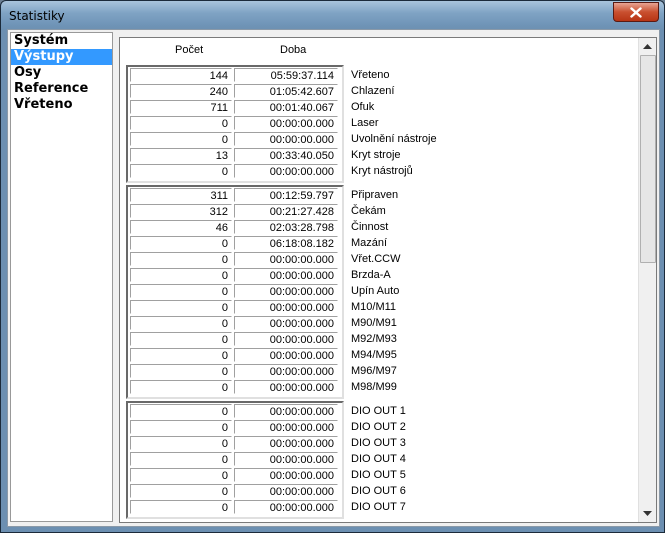 This screenshot has height=533, width=665. I want to click on category-list: Systém Výstupy Osy Reference Vřeteno, so click(61, 277).